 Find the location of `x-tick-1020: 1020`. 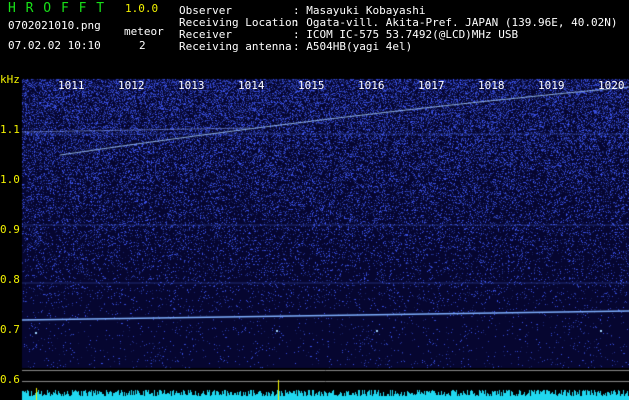

x-tick-1020: 1020 is located at coordinates (611, 85).